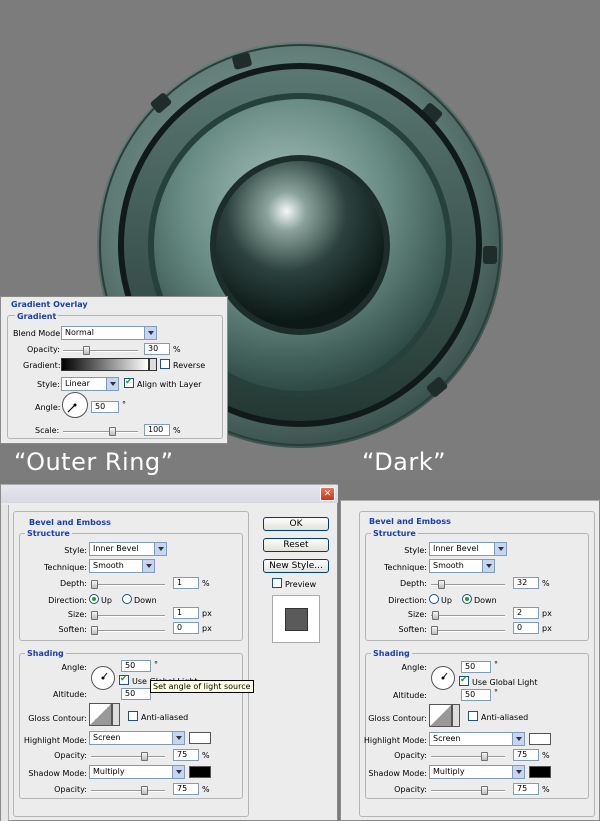  I want to click on blend-mode-select: Normal, so click(109, 333).